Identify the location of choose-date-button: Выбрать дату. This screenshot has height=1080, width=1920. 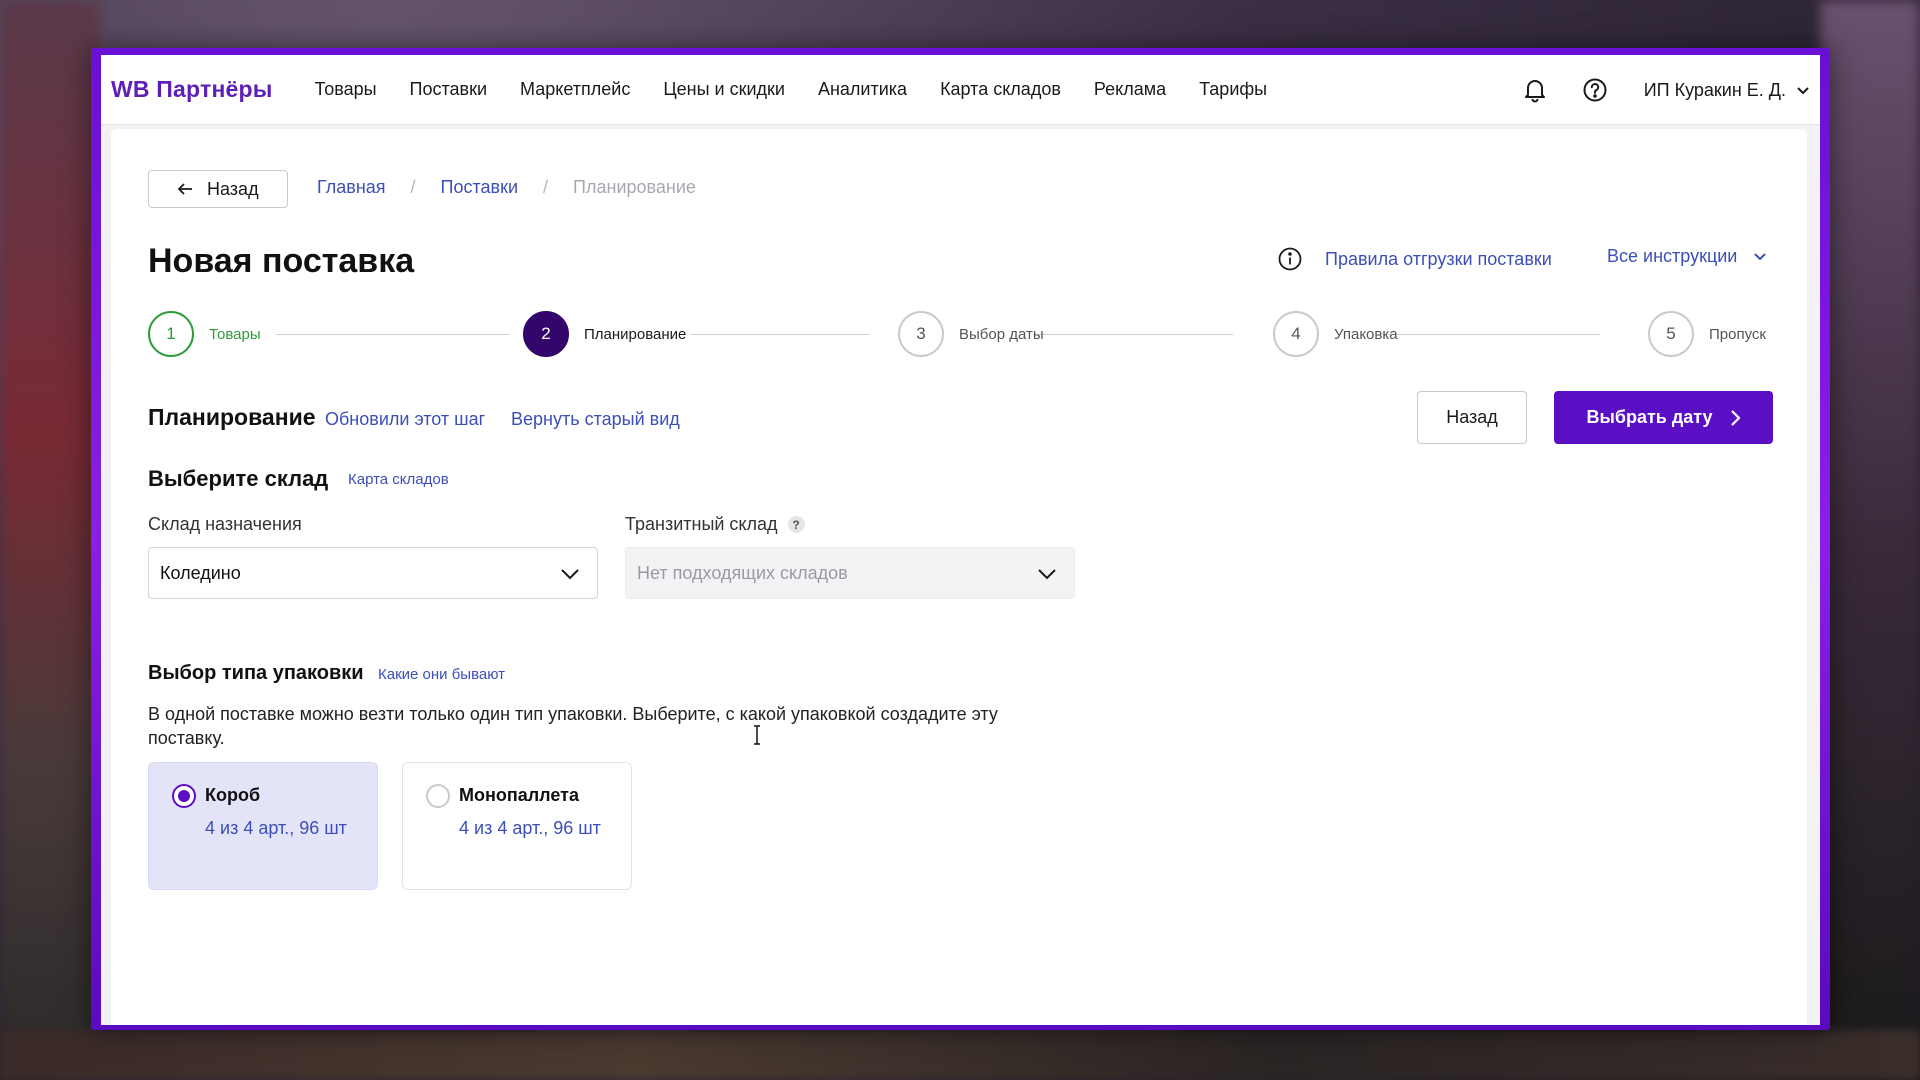
(1663, 417).